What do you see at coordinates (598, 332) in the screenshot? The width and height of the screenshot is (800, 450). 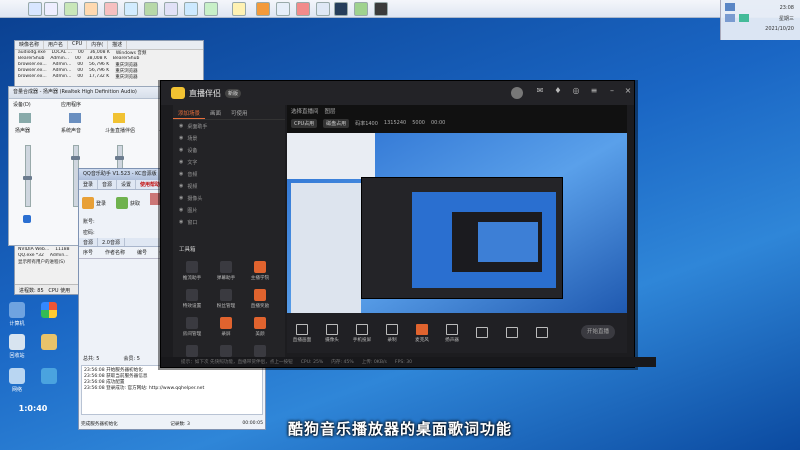 I see `start-live-button: 开始直播` at bounding box center [598, 332].